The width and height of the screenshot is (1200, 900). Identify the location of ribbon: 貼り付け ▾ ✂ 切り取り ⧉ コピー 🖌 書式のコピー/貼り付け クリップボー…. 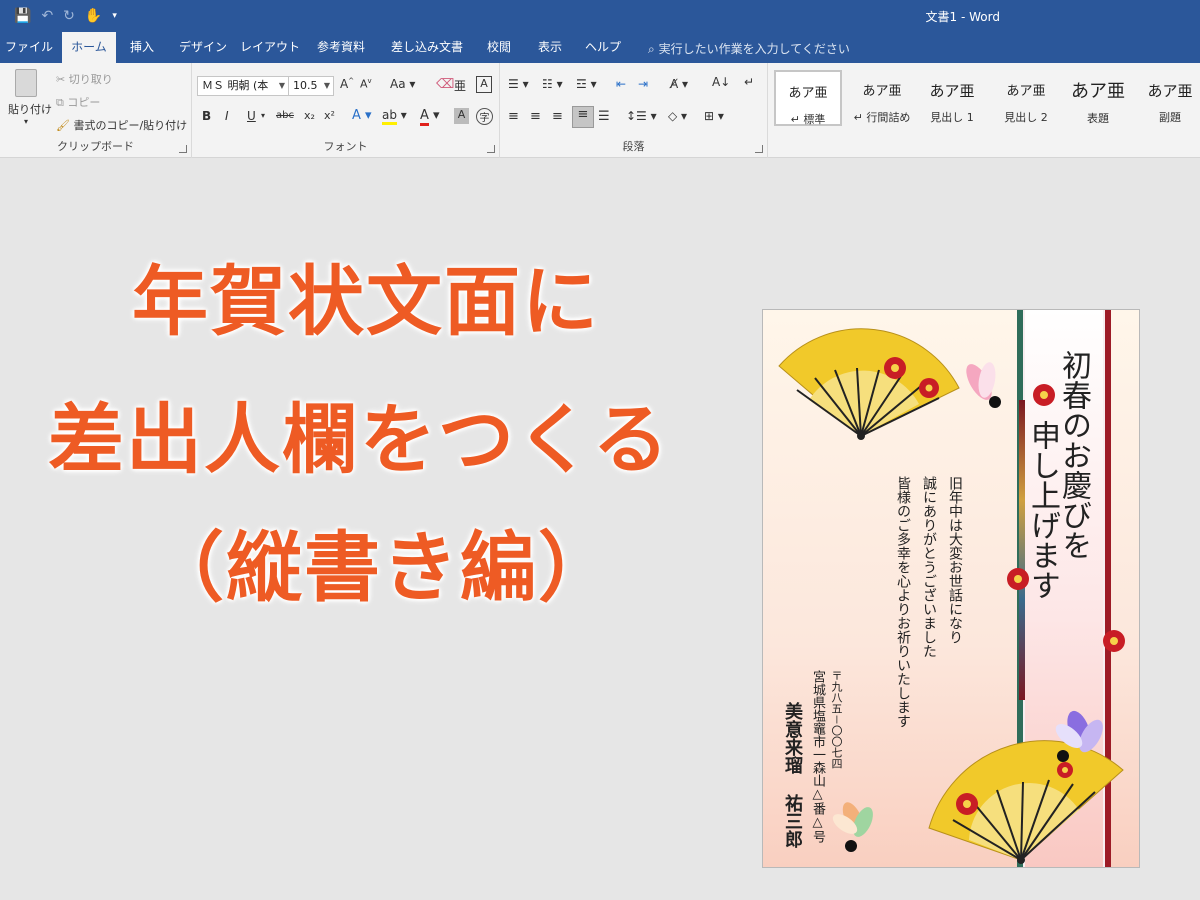
(600, 110).